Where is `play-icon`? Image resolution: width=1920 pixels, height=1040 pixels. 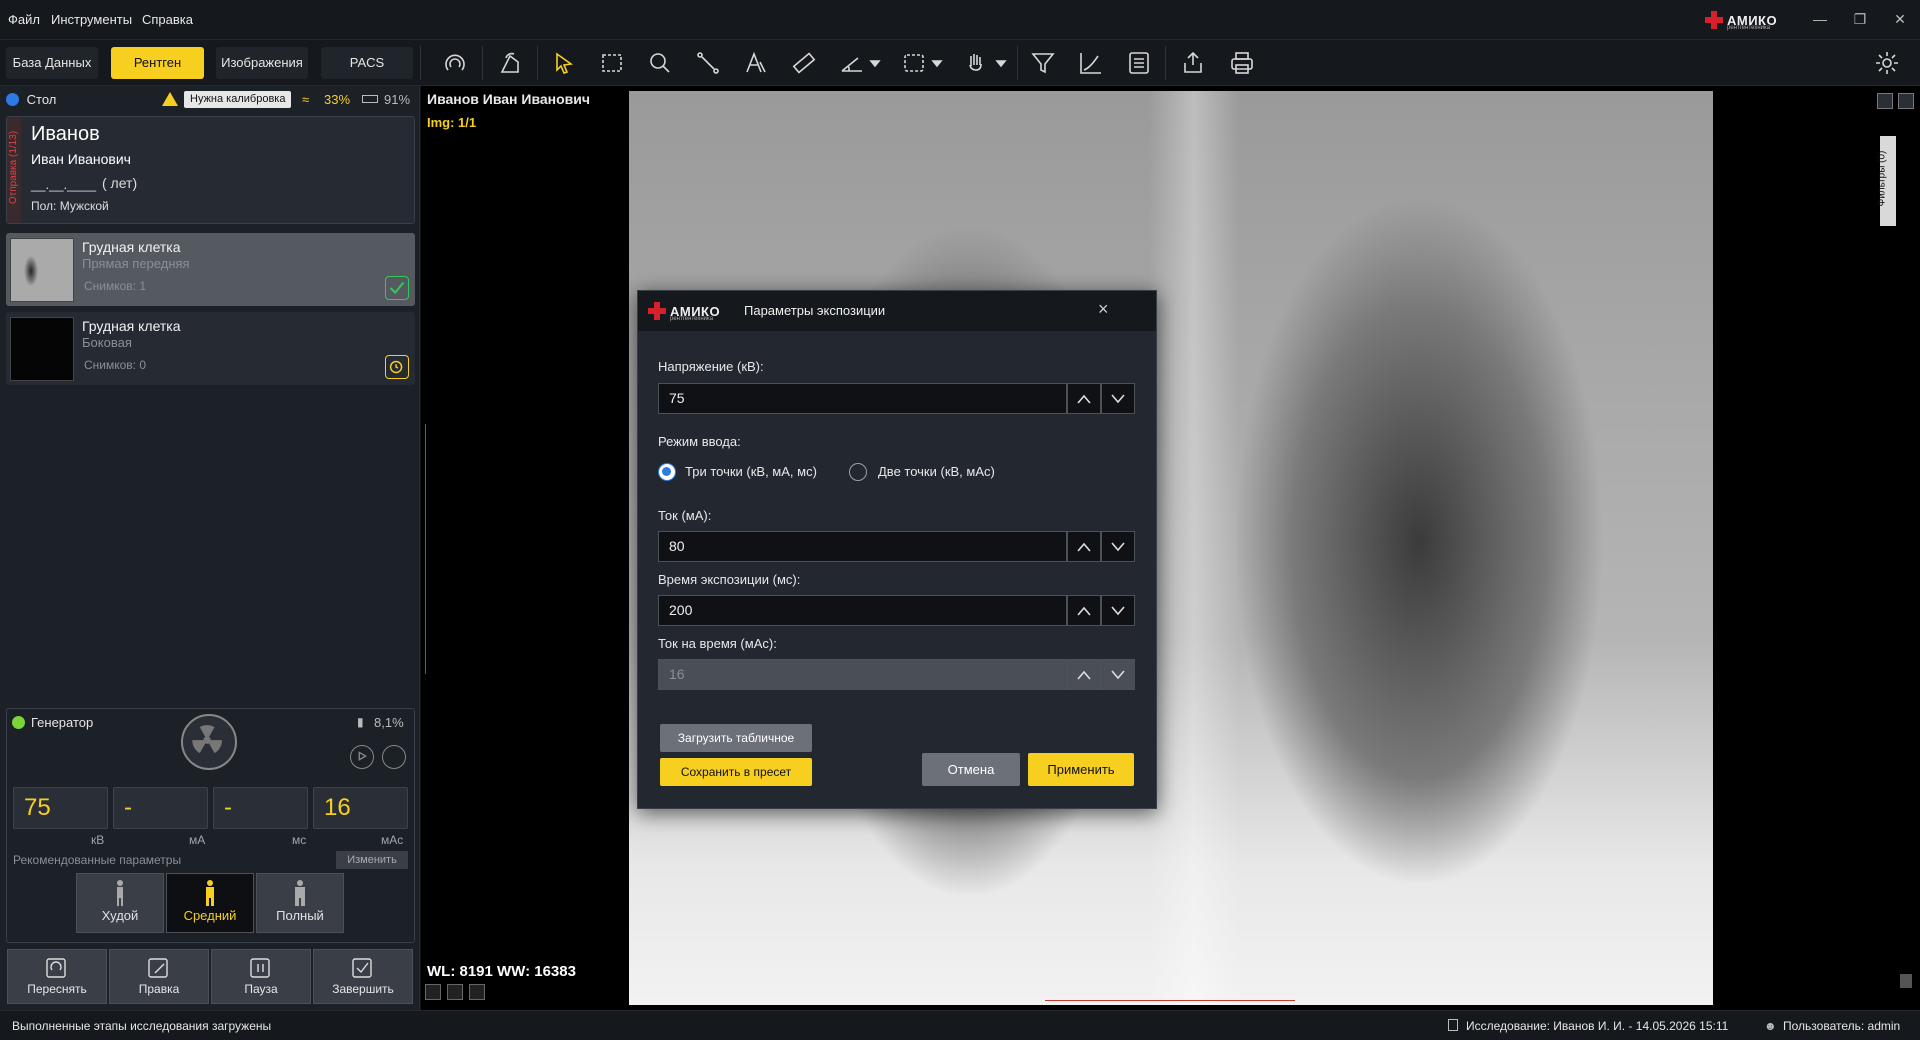 play-icon is located at coordinates (362, 757).